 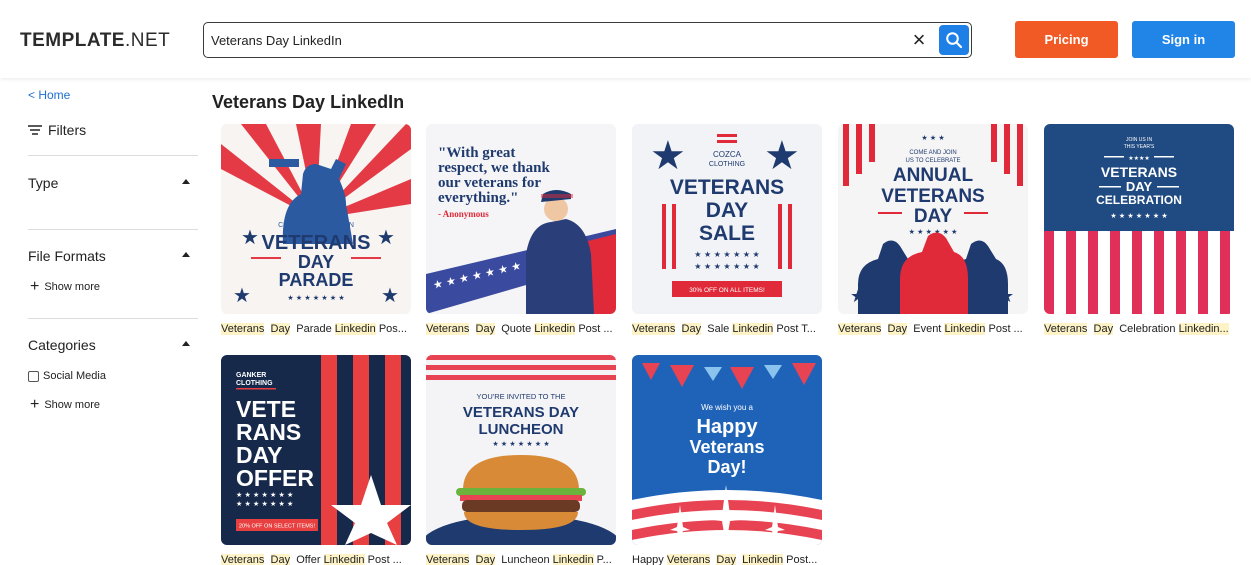 What do you see at coordinates (932, 153) in the screenshot?
I see `card-image-text: COME AND JOIN` at bounding box center [932, 153].